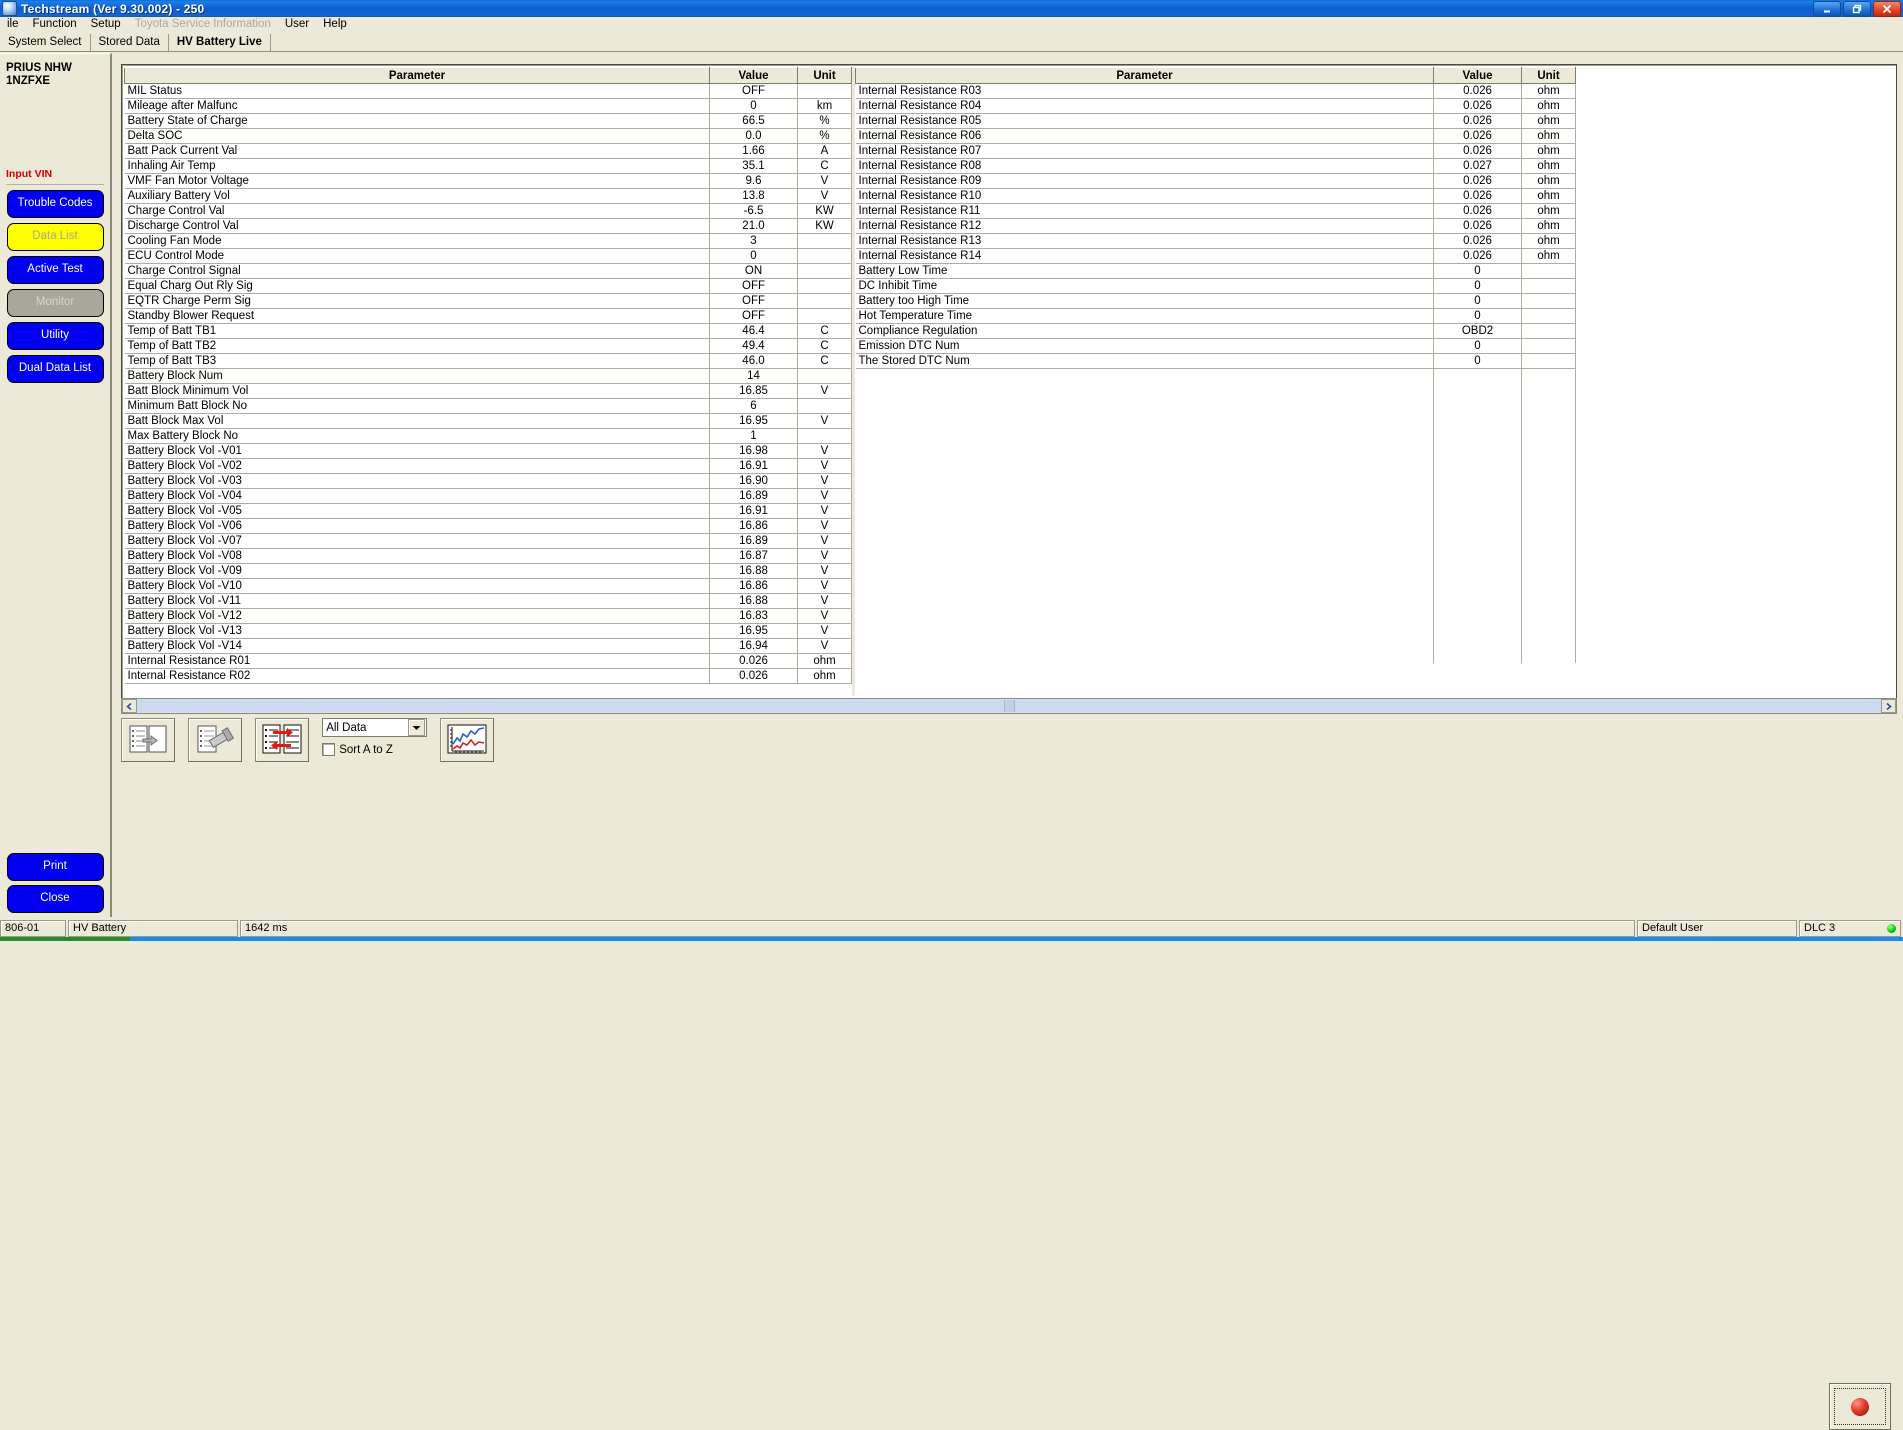  Describe the element at coordinates (488, 586) in the screenshot. I see `table-row: Battery Block Vol -V10 16.86 V` at that location.